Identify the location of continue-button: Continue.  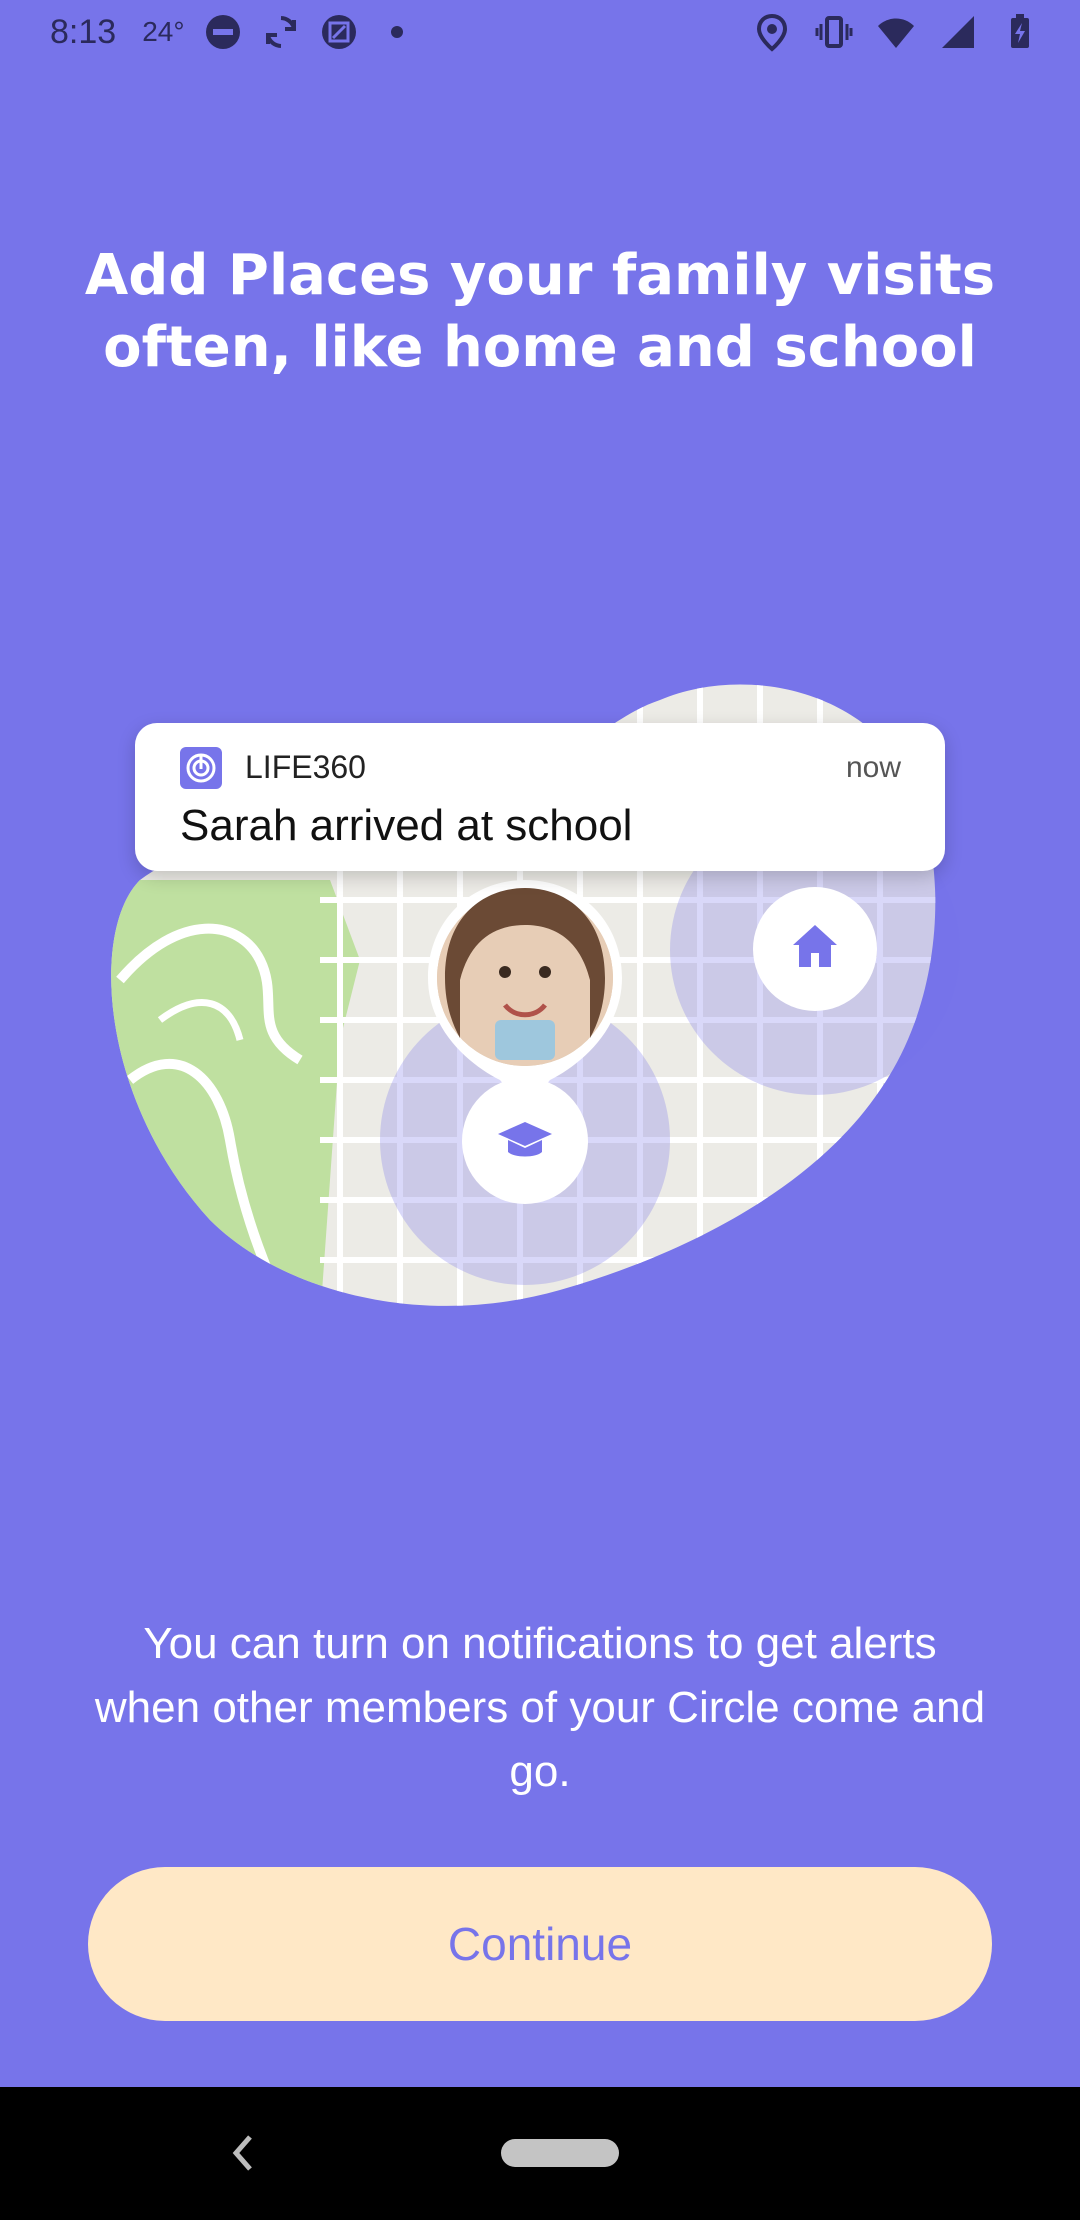
(540, 1944).